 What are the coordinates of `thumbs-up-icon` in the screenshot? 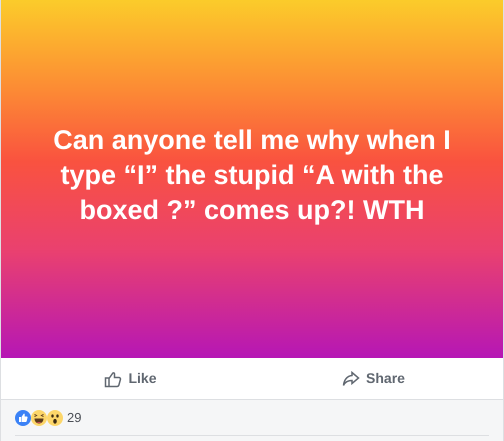 It's located at (113, 379).